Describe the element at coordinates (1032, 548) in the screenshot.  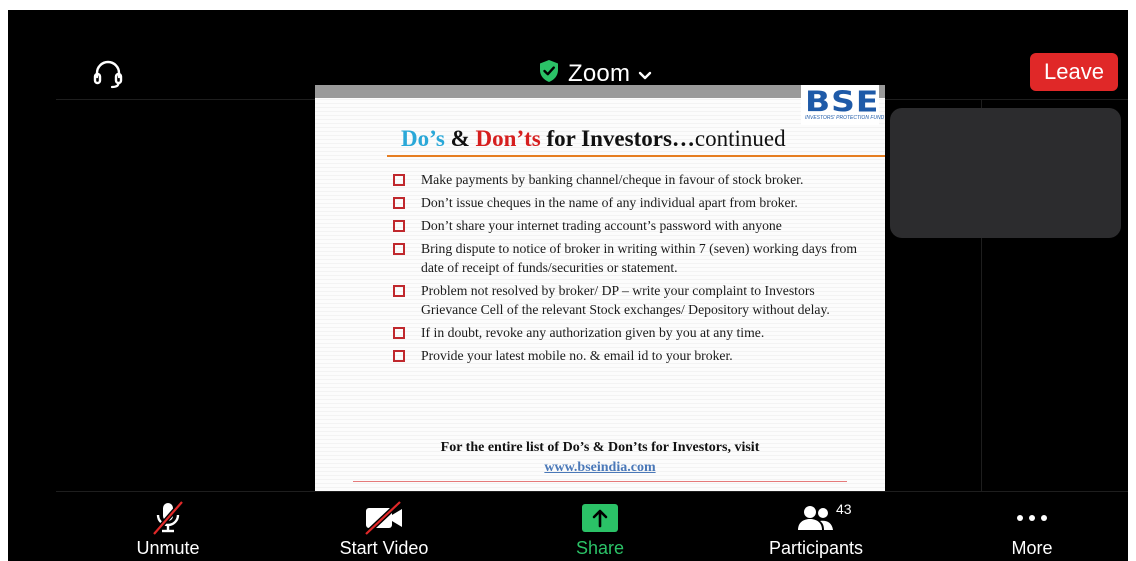
I see `more-label: More` at that location.